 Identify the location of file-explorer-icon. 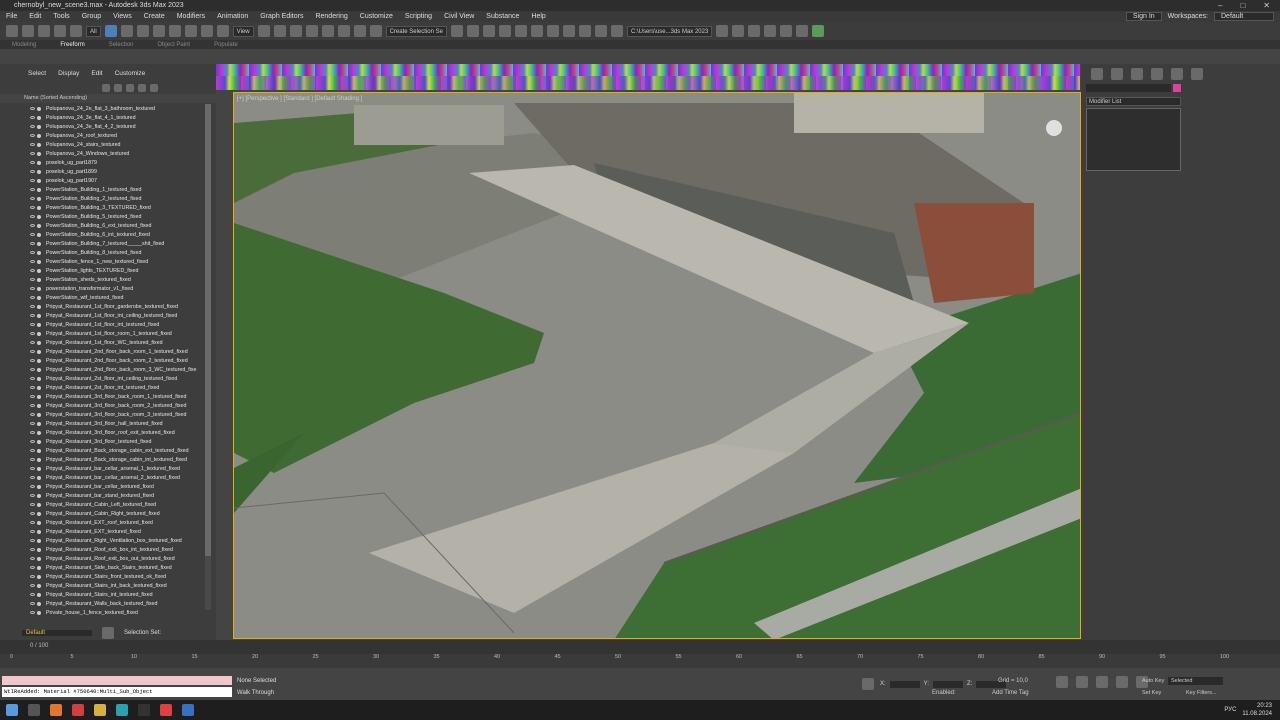
(100, 710).